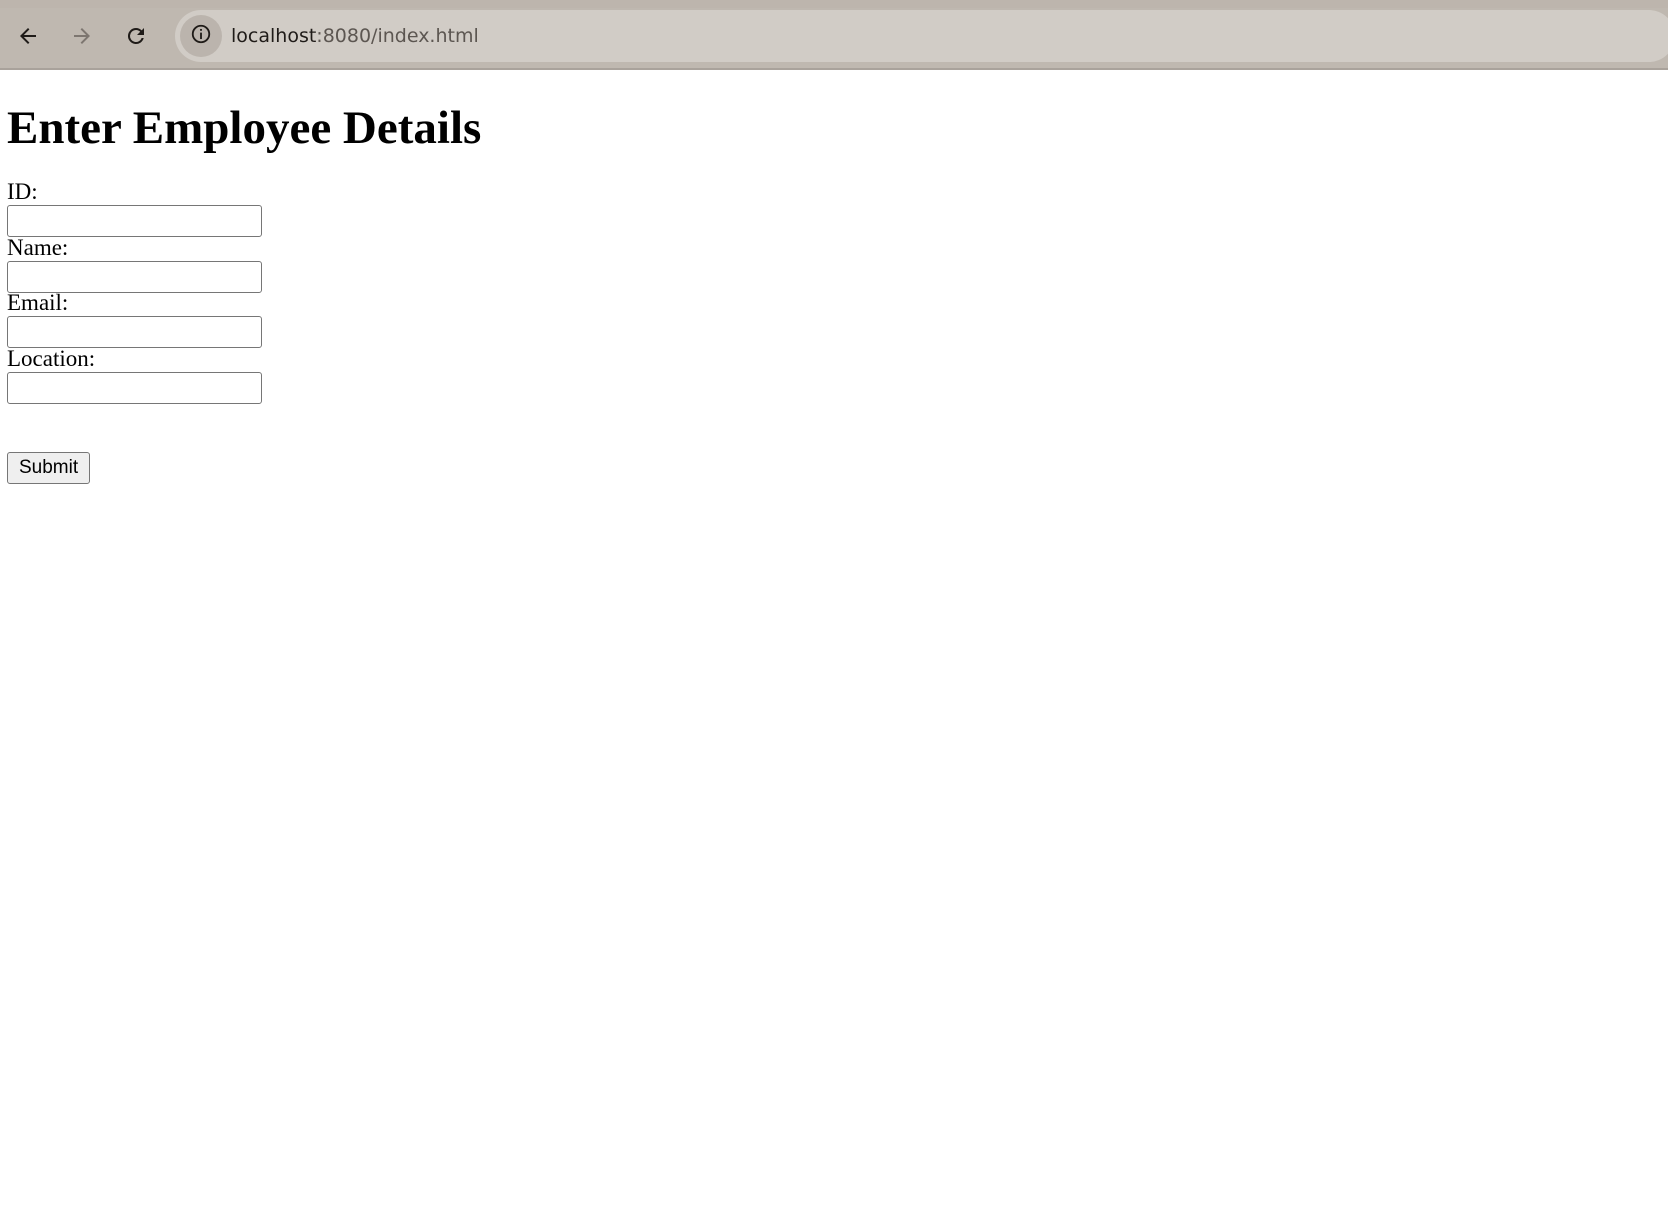 The image size is (1668, 1209). Describe the element at coordinates (134, 388) in the screenshot. I see `location-input` at that location.